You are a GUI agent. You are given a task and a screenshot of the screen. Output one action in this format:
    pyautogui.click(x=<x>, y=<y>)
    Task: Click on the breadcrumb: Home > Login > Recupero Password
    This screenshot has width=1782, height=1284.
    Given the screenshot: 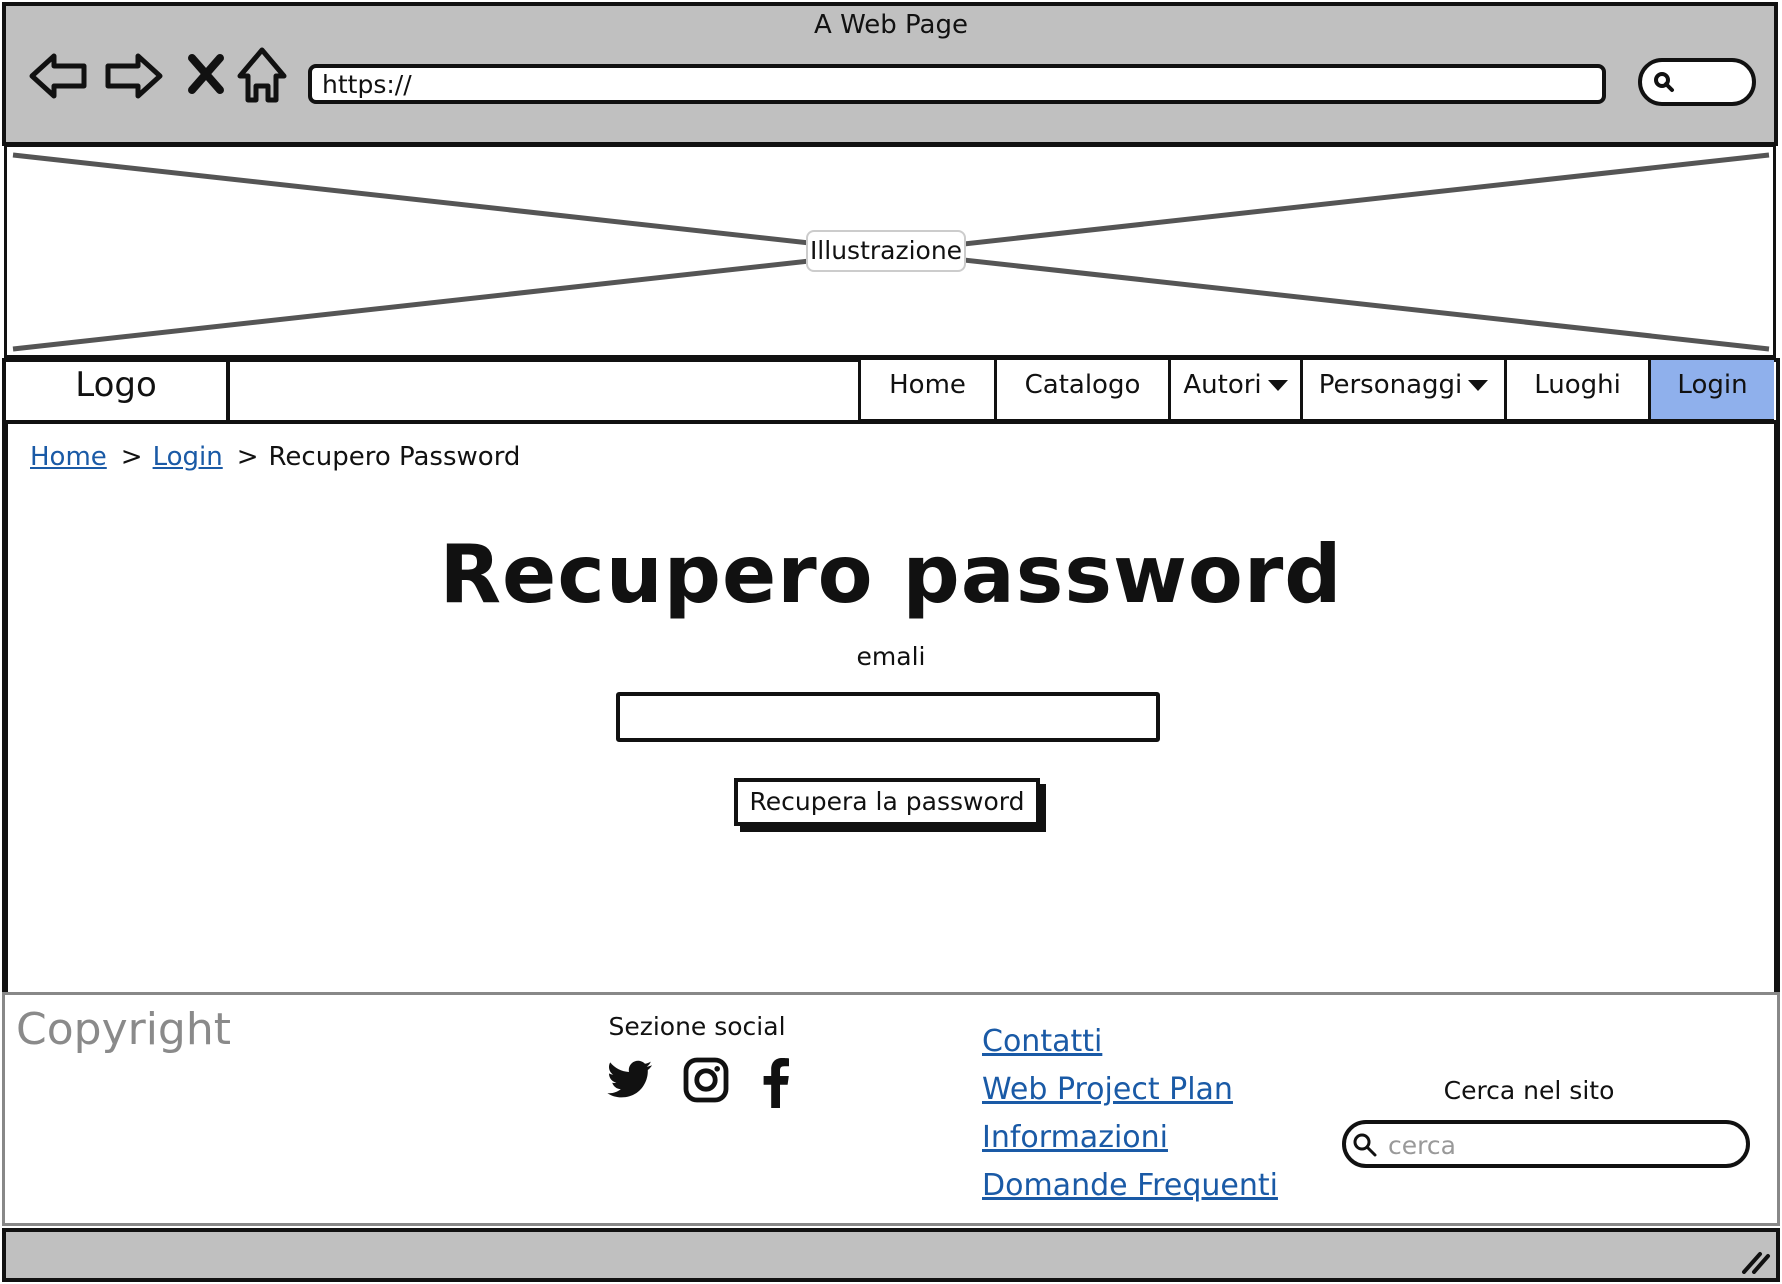 What is the action you would take?
    pyautogui.click(x=275, y=457)
    